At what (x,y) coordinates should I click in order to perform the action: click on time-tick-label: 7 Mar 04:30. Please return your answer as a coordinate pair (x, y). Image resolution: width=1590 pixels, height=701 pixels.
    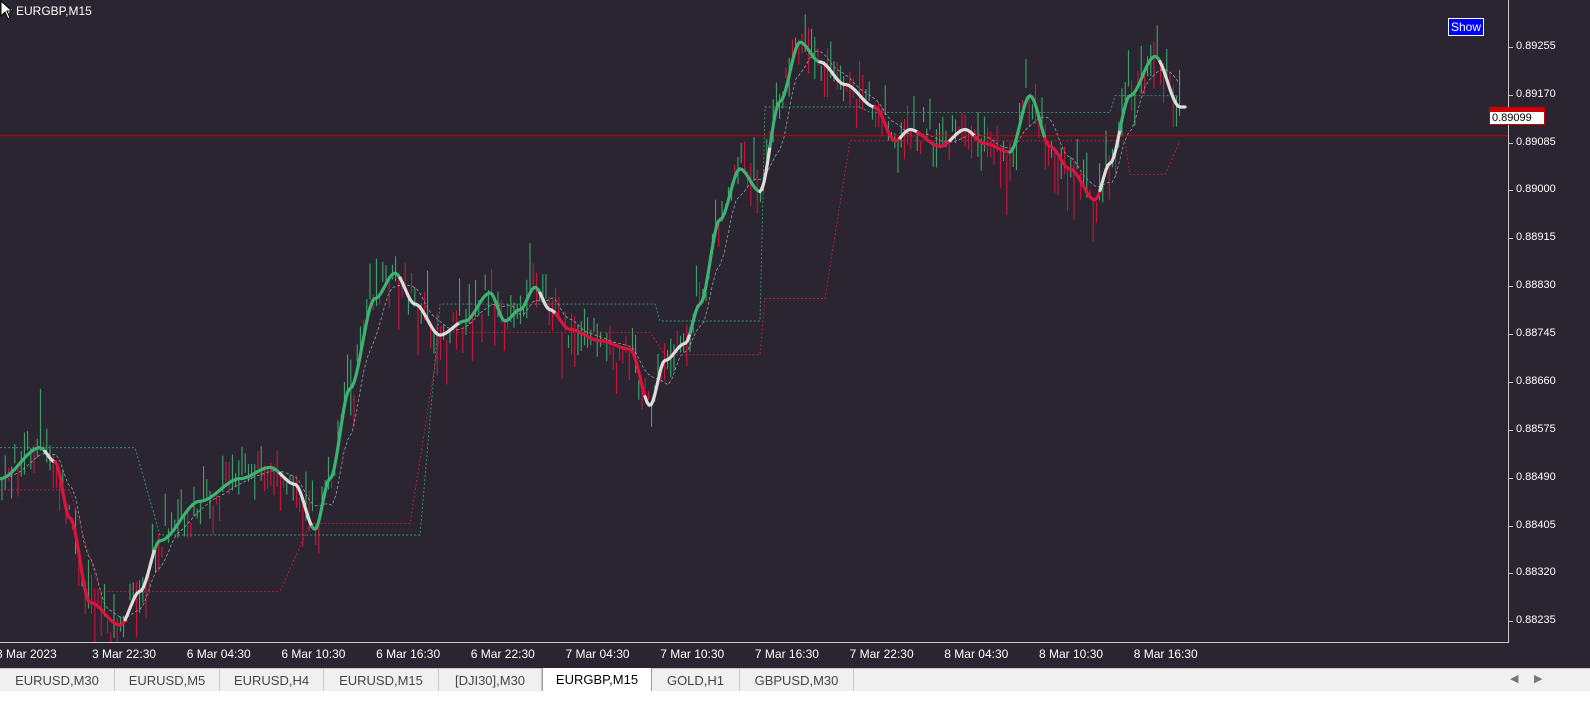
    Looking at the image, I should click on (597, 654).